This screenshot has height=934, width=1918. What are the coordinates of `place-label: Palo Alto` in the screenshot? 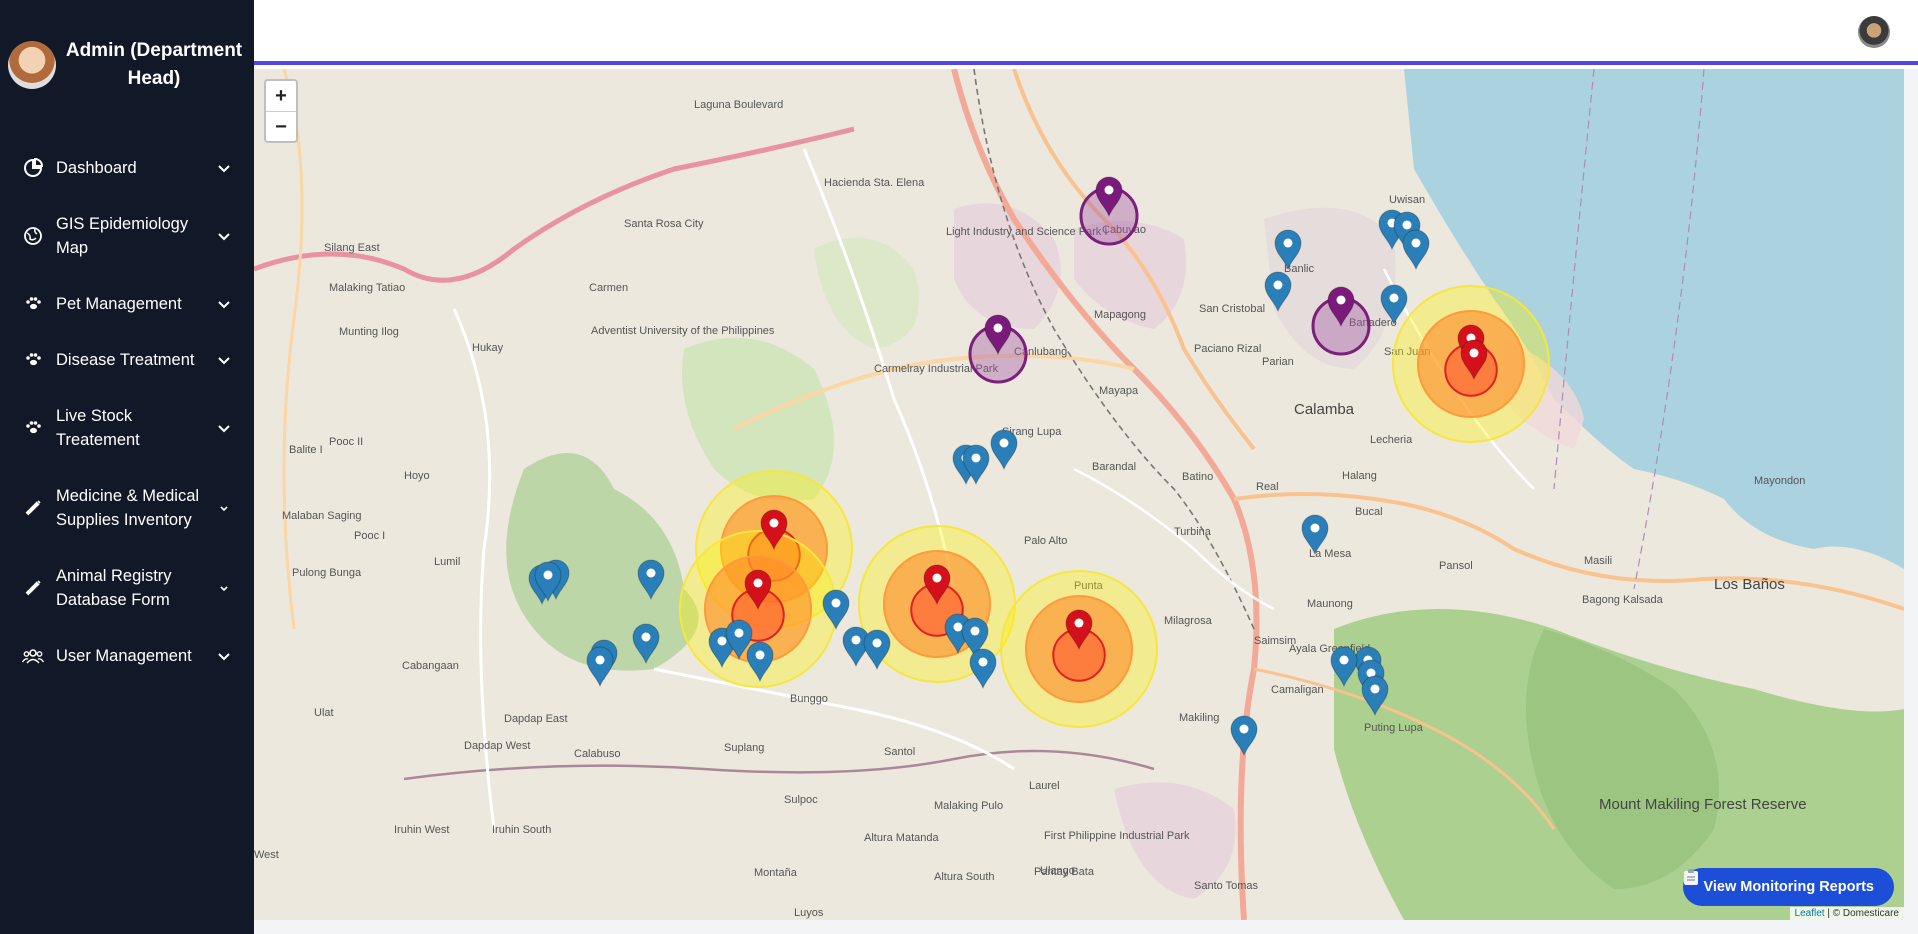 It's located at (1045, 541).